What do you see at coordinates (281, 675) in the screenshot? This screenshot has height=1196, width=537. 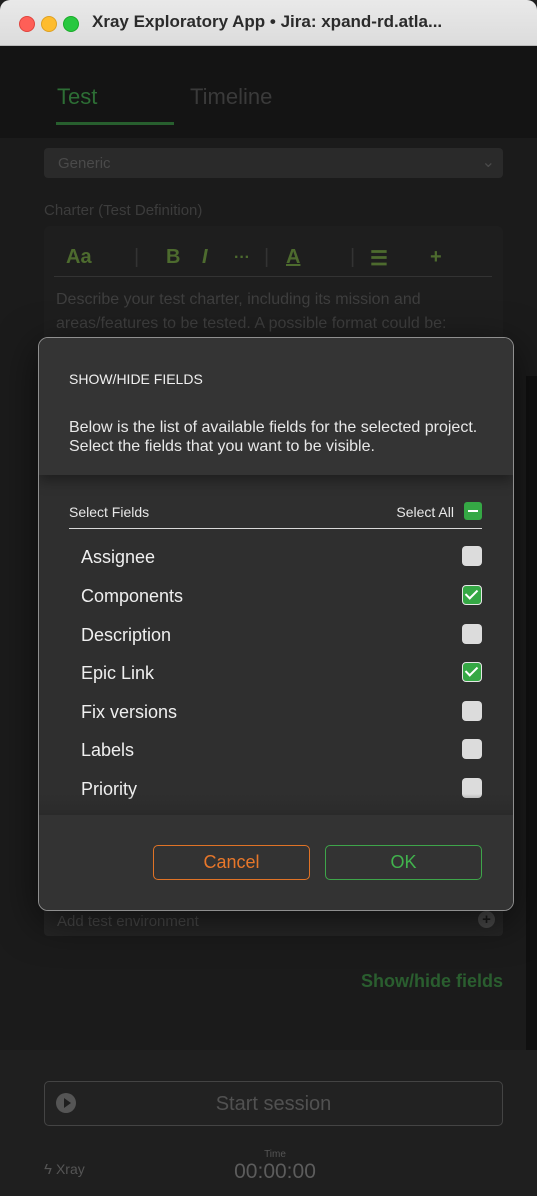 I see `field-row-epic-link: Epic Link` at bounding box center [281, 675].